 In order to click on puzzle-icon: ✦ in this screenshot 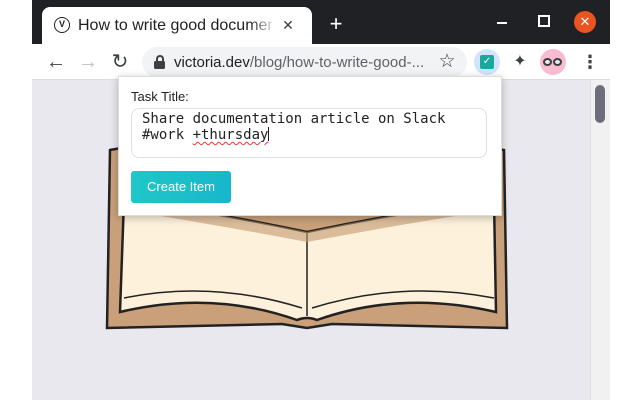, I will do `click(520, 62)`.